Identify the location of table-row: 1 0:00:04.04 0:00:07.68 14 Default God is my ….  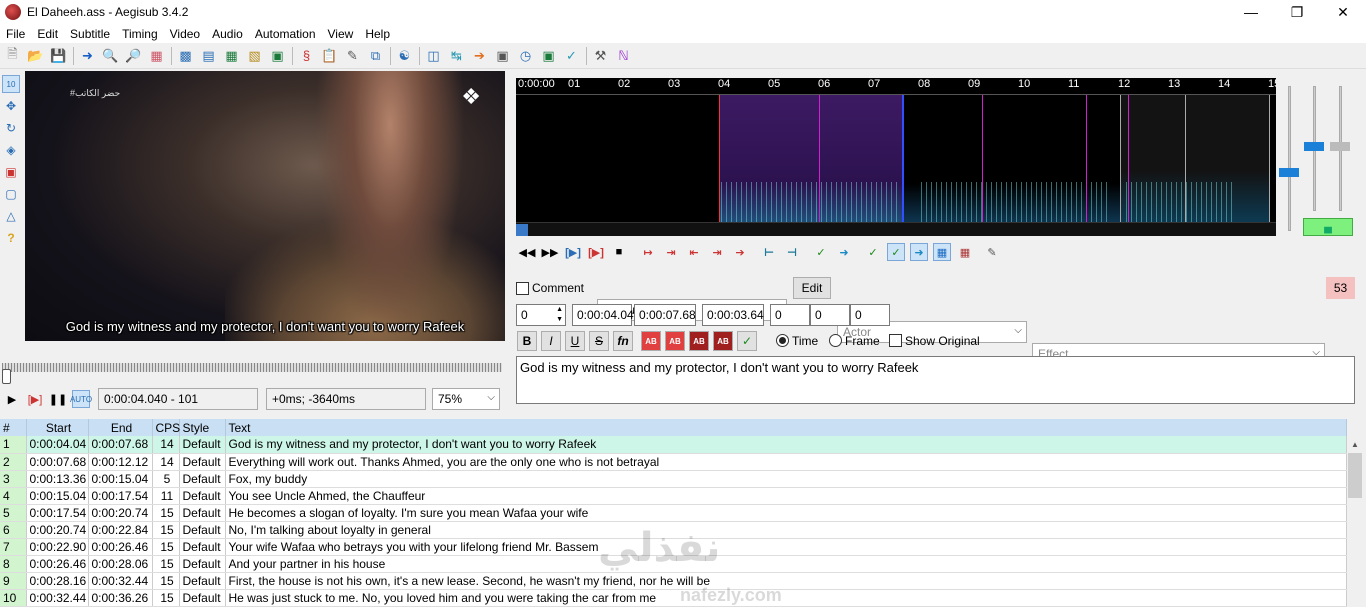
(673, 445).